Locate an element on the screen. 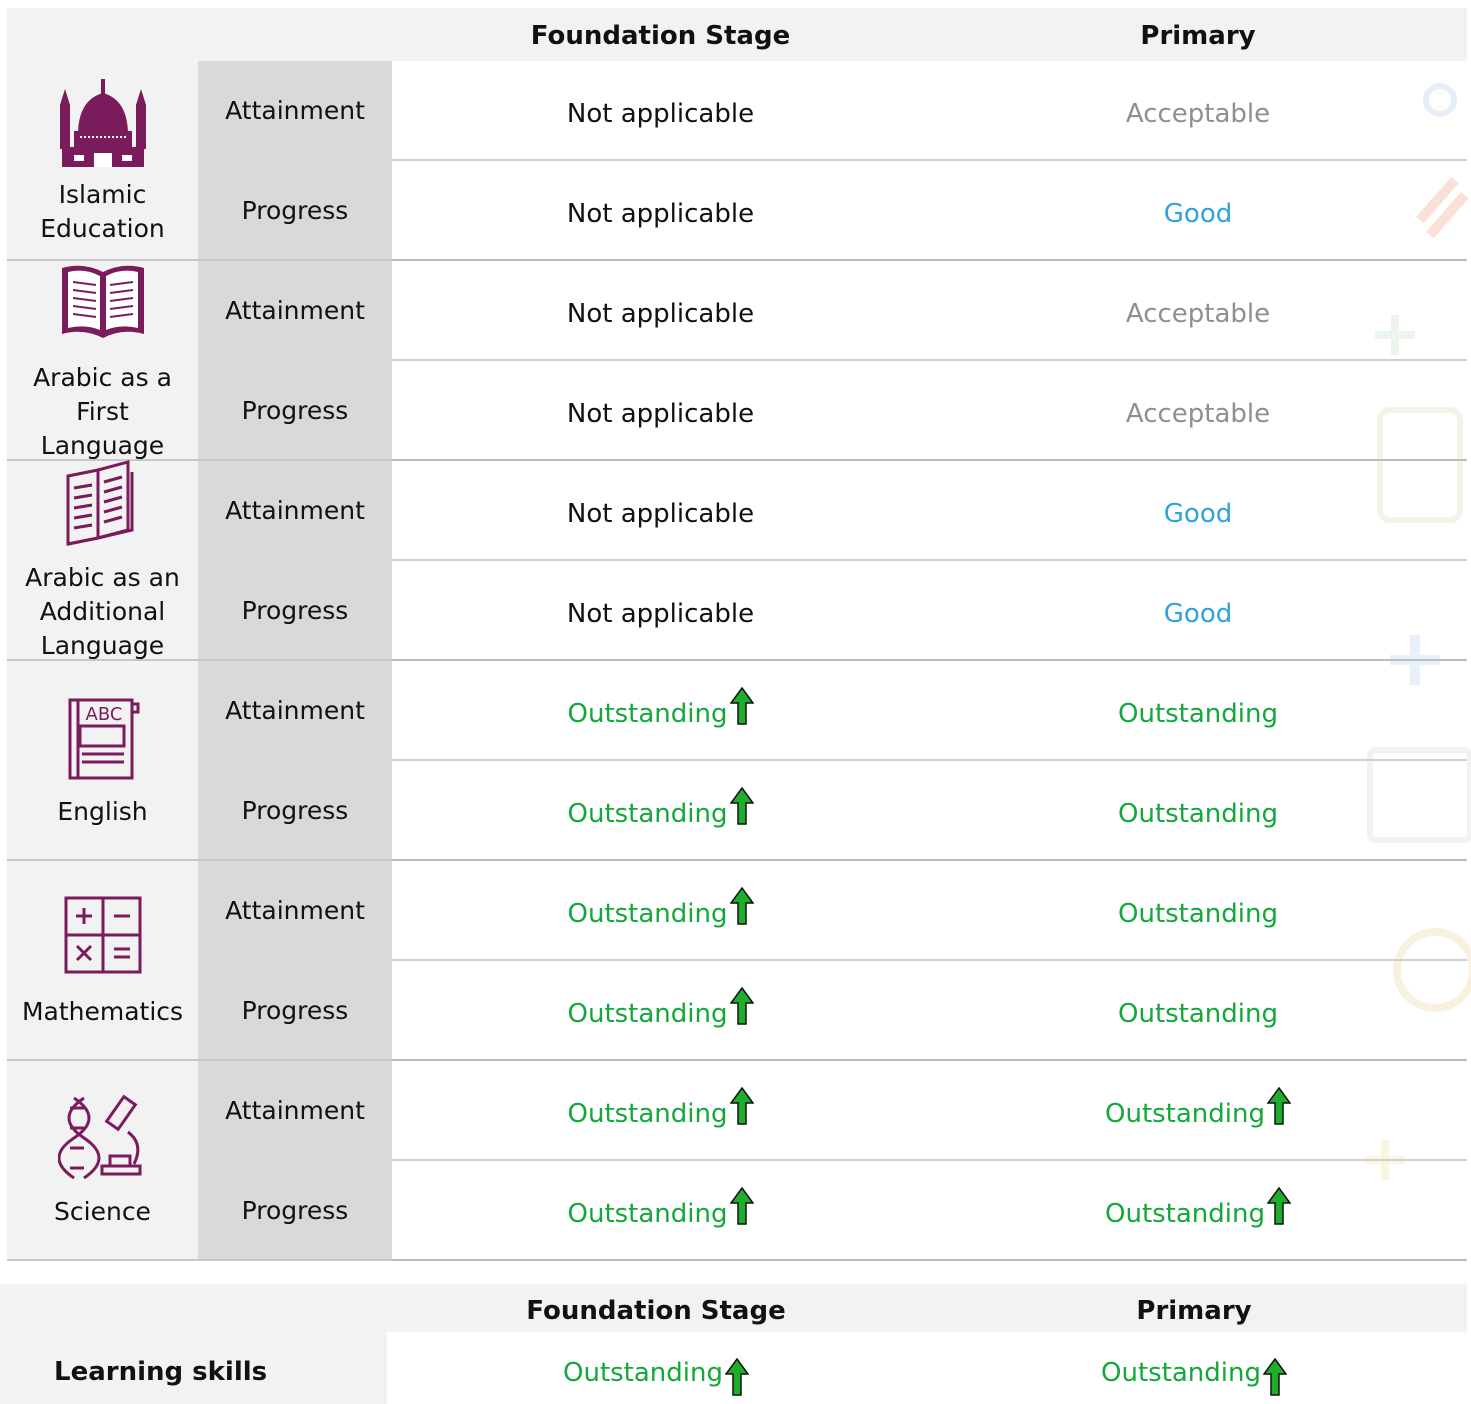 Image resolution: width=1471 pixels, height=1404 pixels. learning-skills-header: Foundation Stage Primary is located at coordinates (733, 1308).